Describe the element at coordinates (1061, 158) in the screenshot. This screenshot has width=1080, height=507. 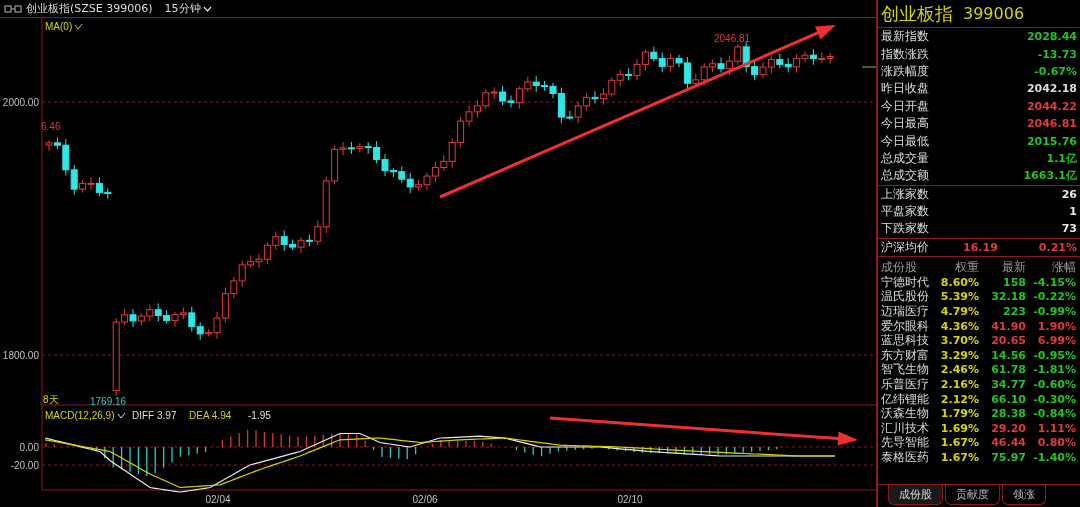
I see `stat-value: 1.1亿` at that location.